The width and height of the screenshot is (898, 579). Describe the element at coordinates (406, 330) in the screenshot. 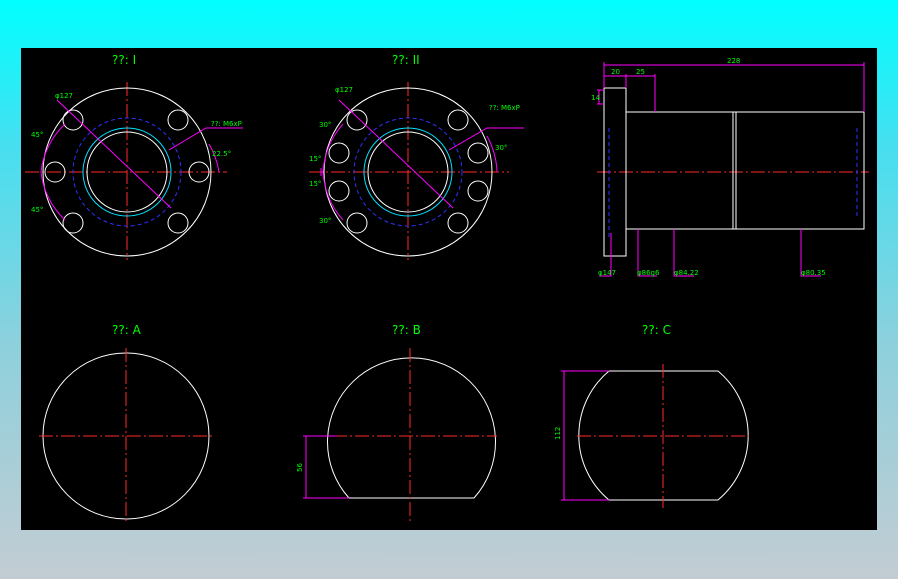

I see `view-b-title: ??: B` at that location.